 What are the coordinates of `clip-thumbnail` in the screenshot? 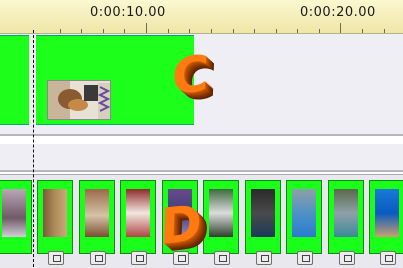 It's located at (79, 100).